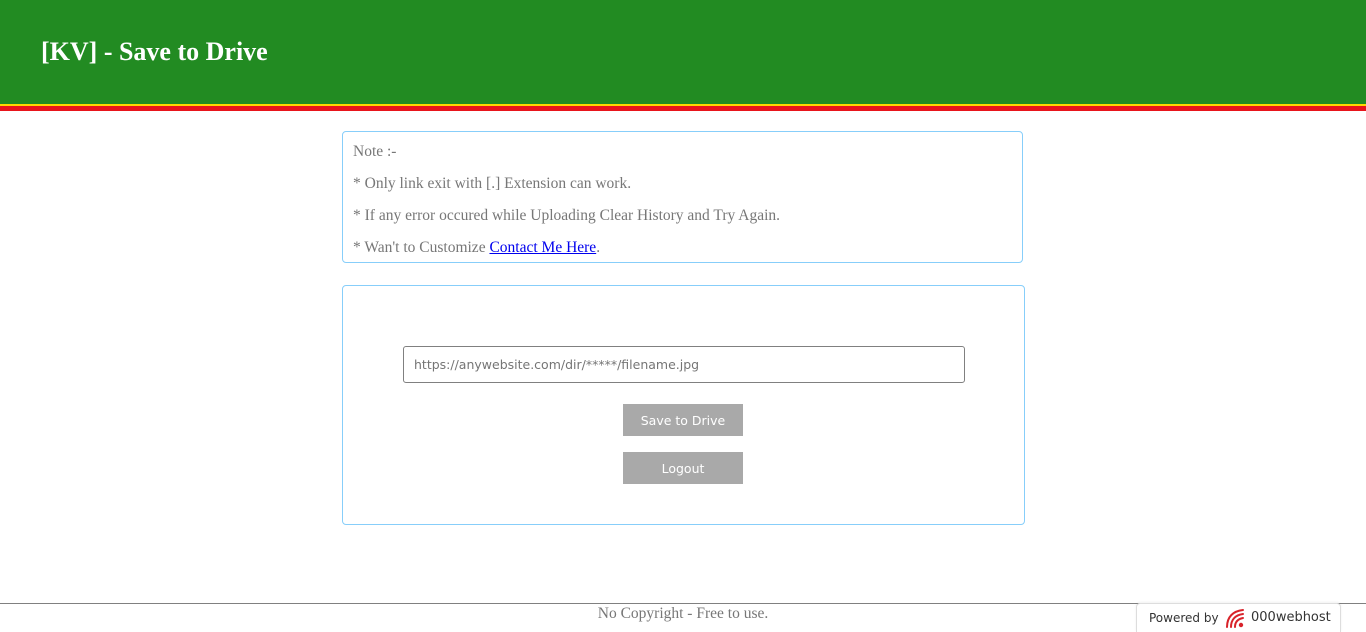 This screenshot has width=1366, height=632. I want to click on save-to-drive-button: Save to Drive, so click(683, 420).